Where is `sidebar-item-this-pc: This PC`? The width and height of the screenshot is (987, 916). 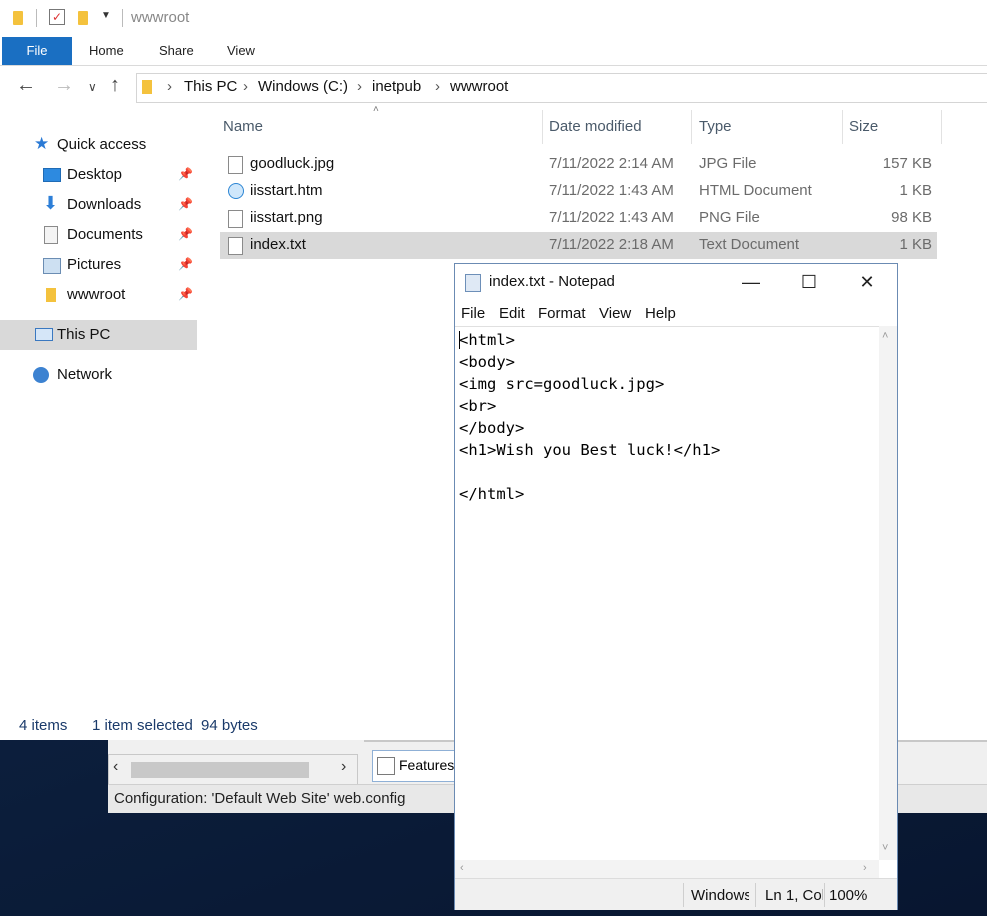
sidebar-item-this-pc: This PC is located at coordinates (98, 335).